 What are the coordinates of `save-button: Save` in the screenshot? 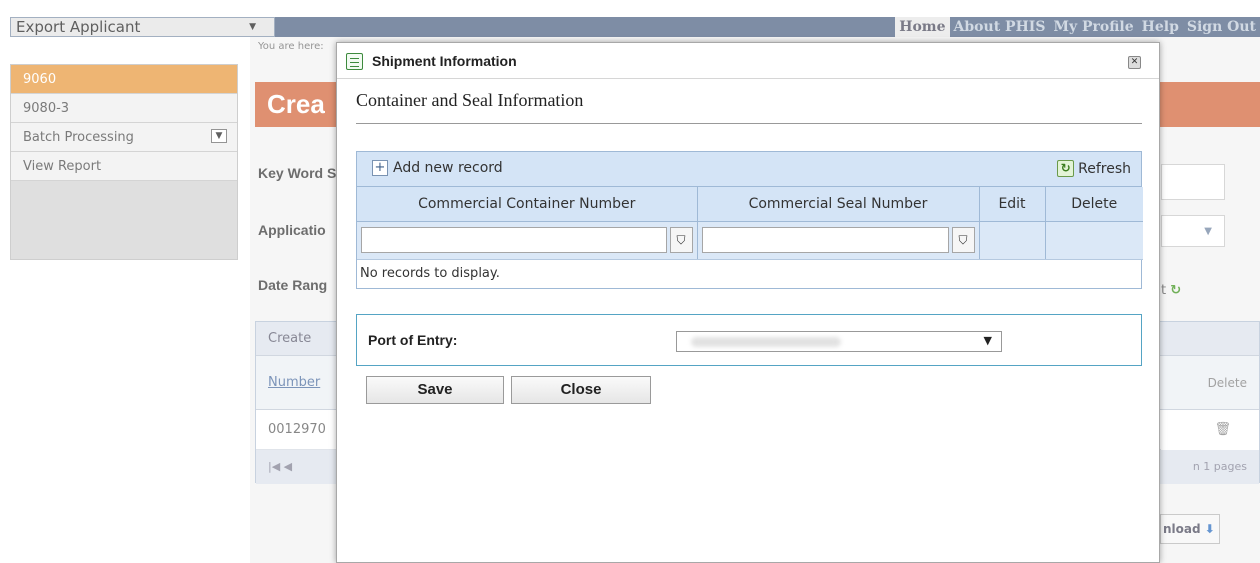 It's located at (435, 390).